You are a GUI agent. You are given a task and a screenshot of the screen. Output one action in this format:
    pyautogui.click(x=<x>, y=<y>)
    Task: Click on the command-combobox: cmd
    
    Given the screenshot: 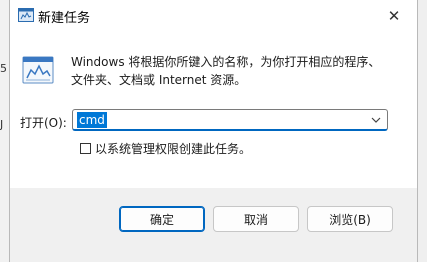 What is the action you would take?
    pyautogui.click(x=230, y=120)
    